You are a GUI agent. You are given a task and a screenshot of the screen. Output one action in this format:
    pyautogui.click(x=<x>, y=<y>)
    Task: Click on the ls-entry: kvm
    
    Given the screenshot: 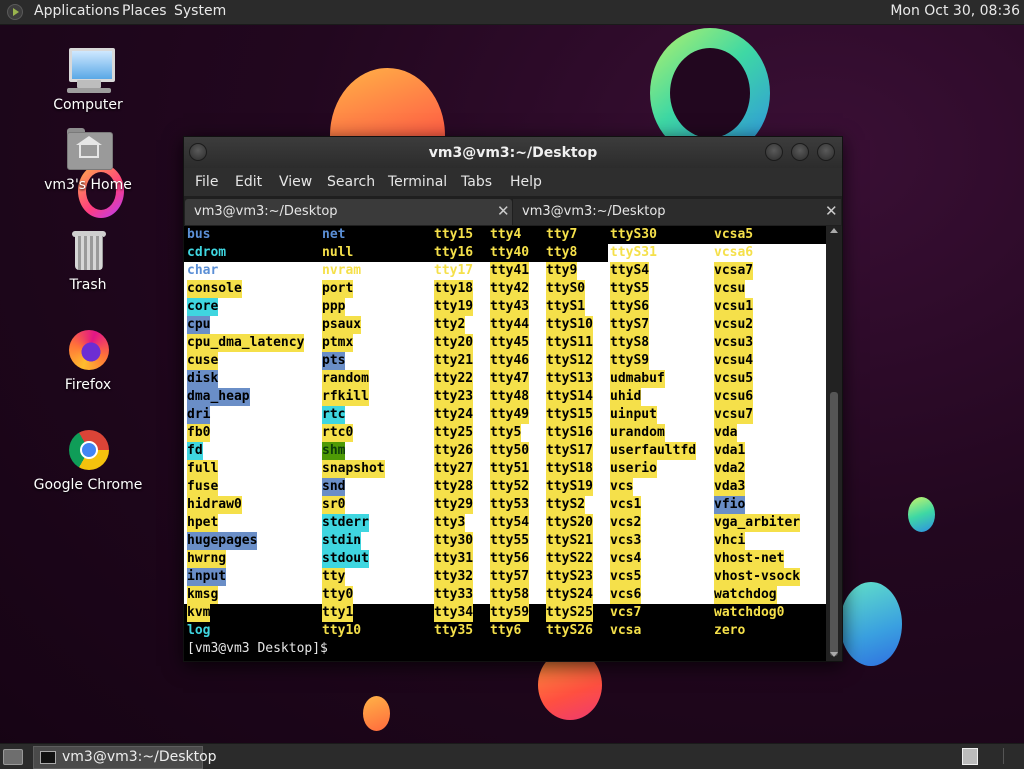 What is the action you would take?
    pyautogui.click(x=199, y=613)
    